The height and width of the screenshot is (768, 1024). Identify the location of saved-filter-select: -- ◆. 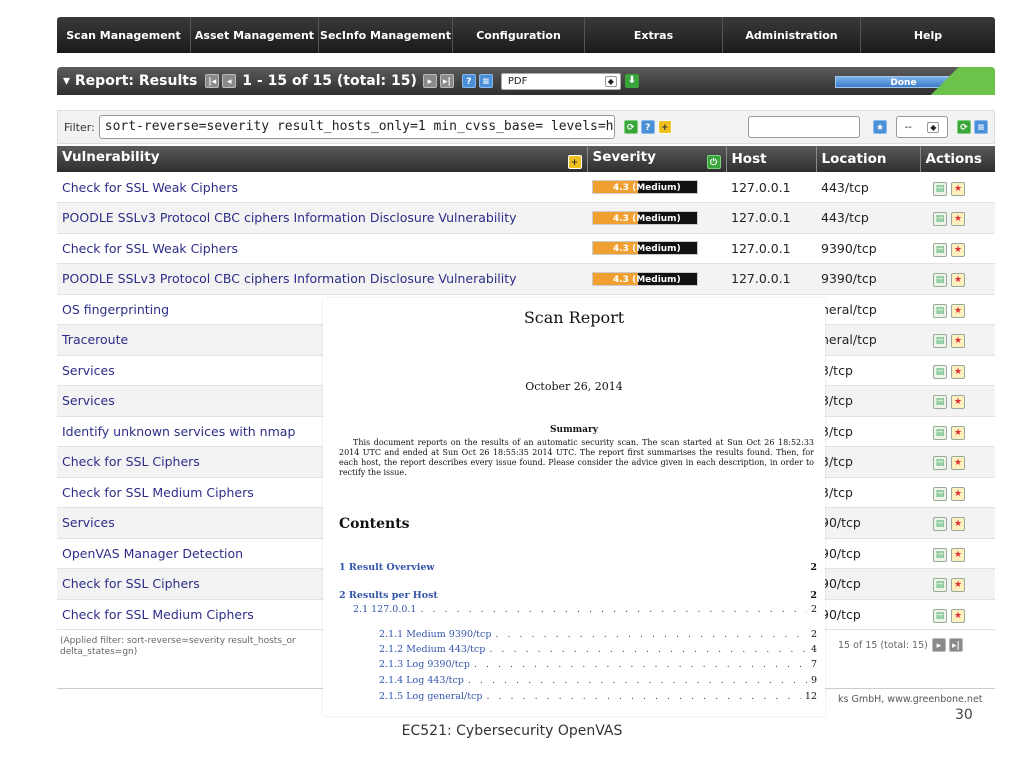
(922, 127).